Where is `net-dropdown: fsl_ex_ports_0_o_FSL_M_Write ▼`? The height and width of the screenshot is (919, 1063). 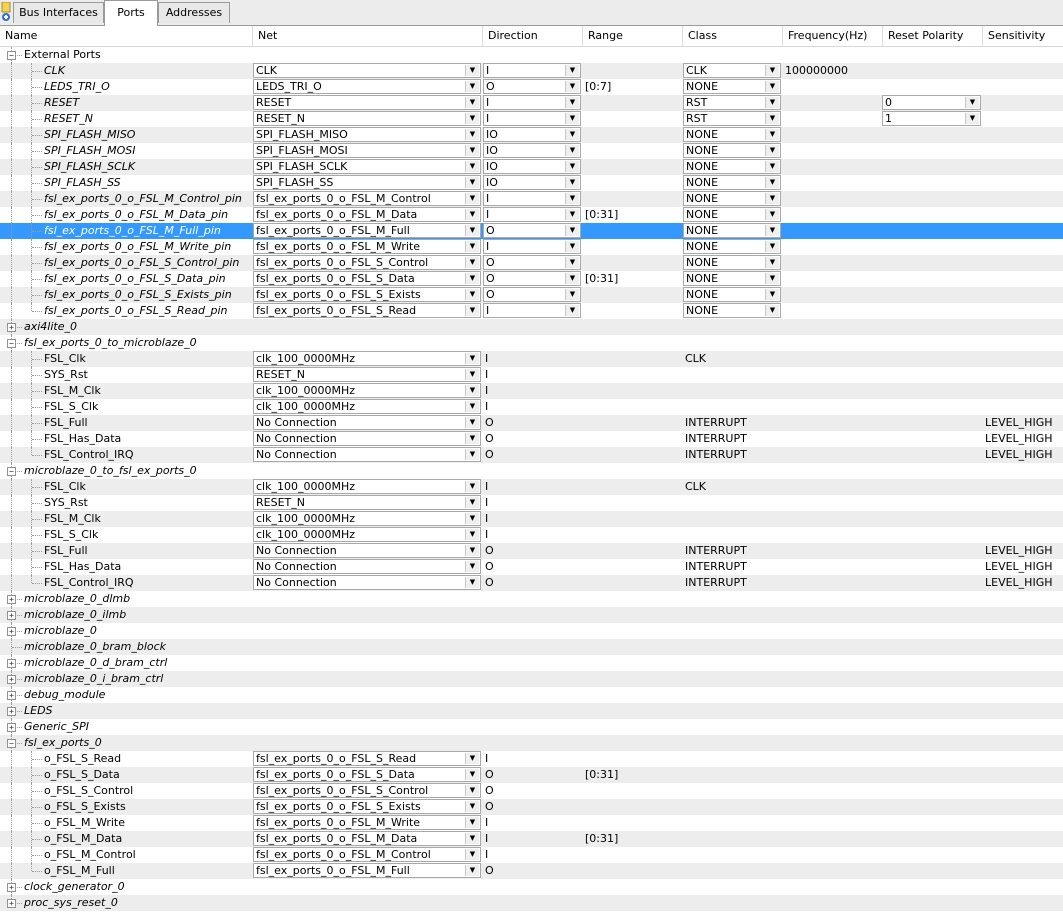
net-dropdown: fsl_ex_ports_0_o_FSL_M_Write ▼ is located at coordinates (367, 246).